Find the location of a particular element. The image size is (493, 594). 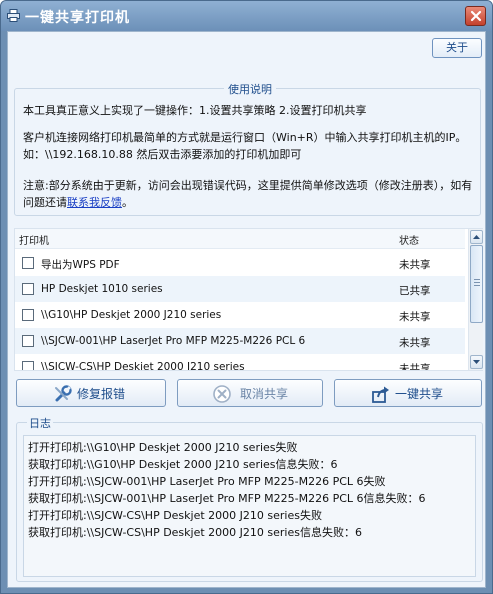

cancel-share-button: 取消共享 is located at coordinates (250, 393).